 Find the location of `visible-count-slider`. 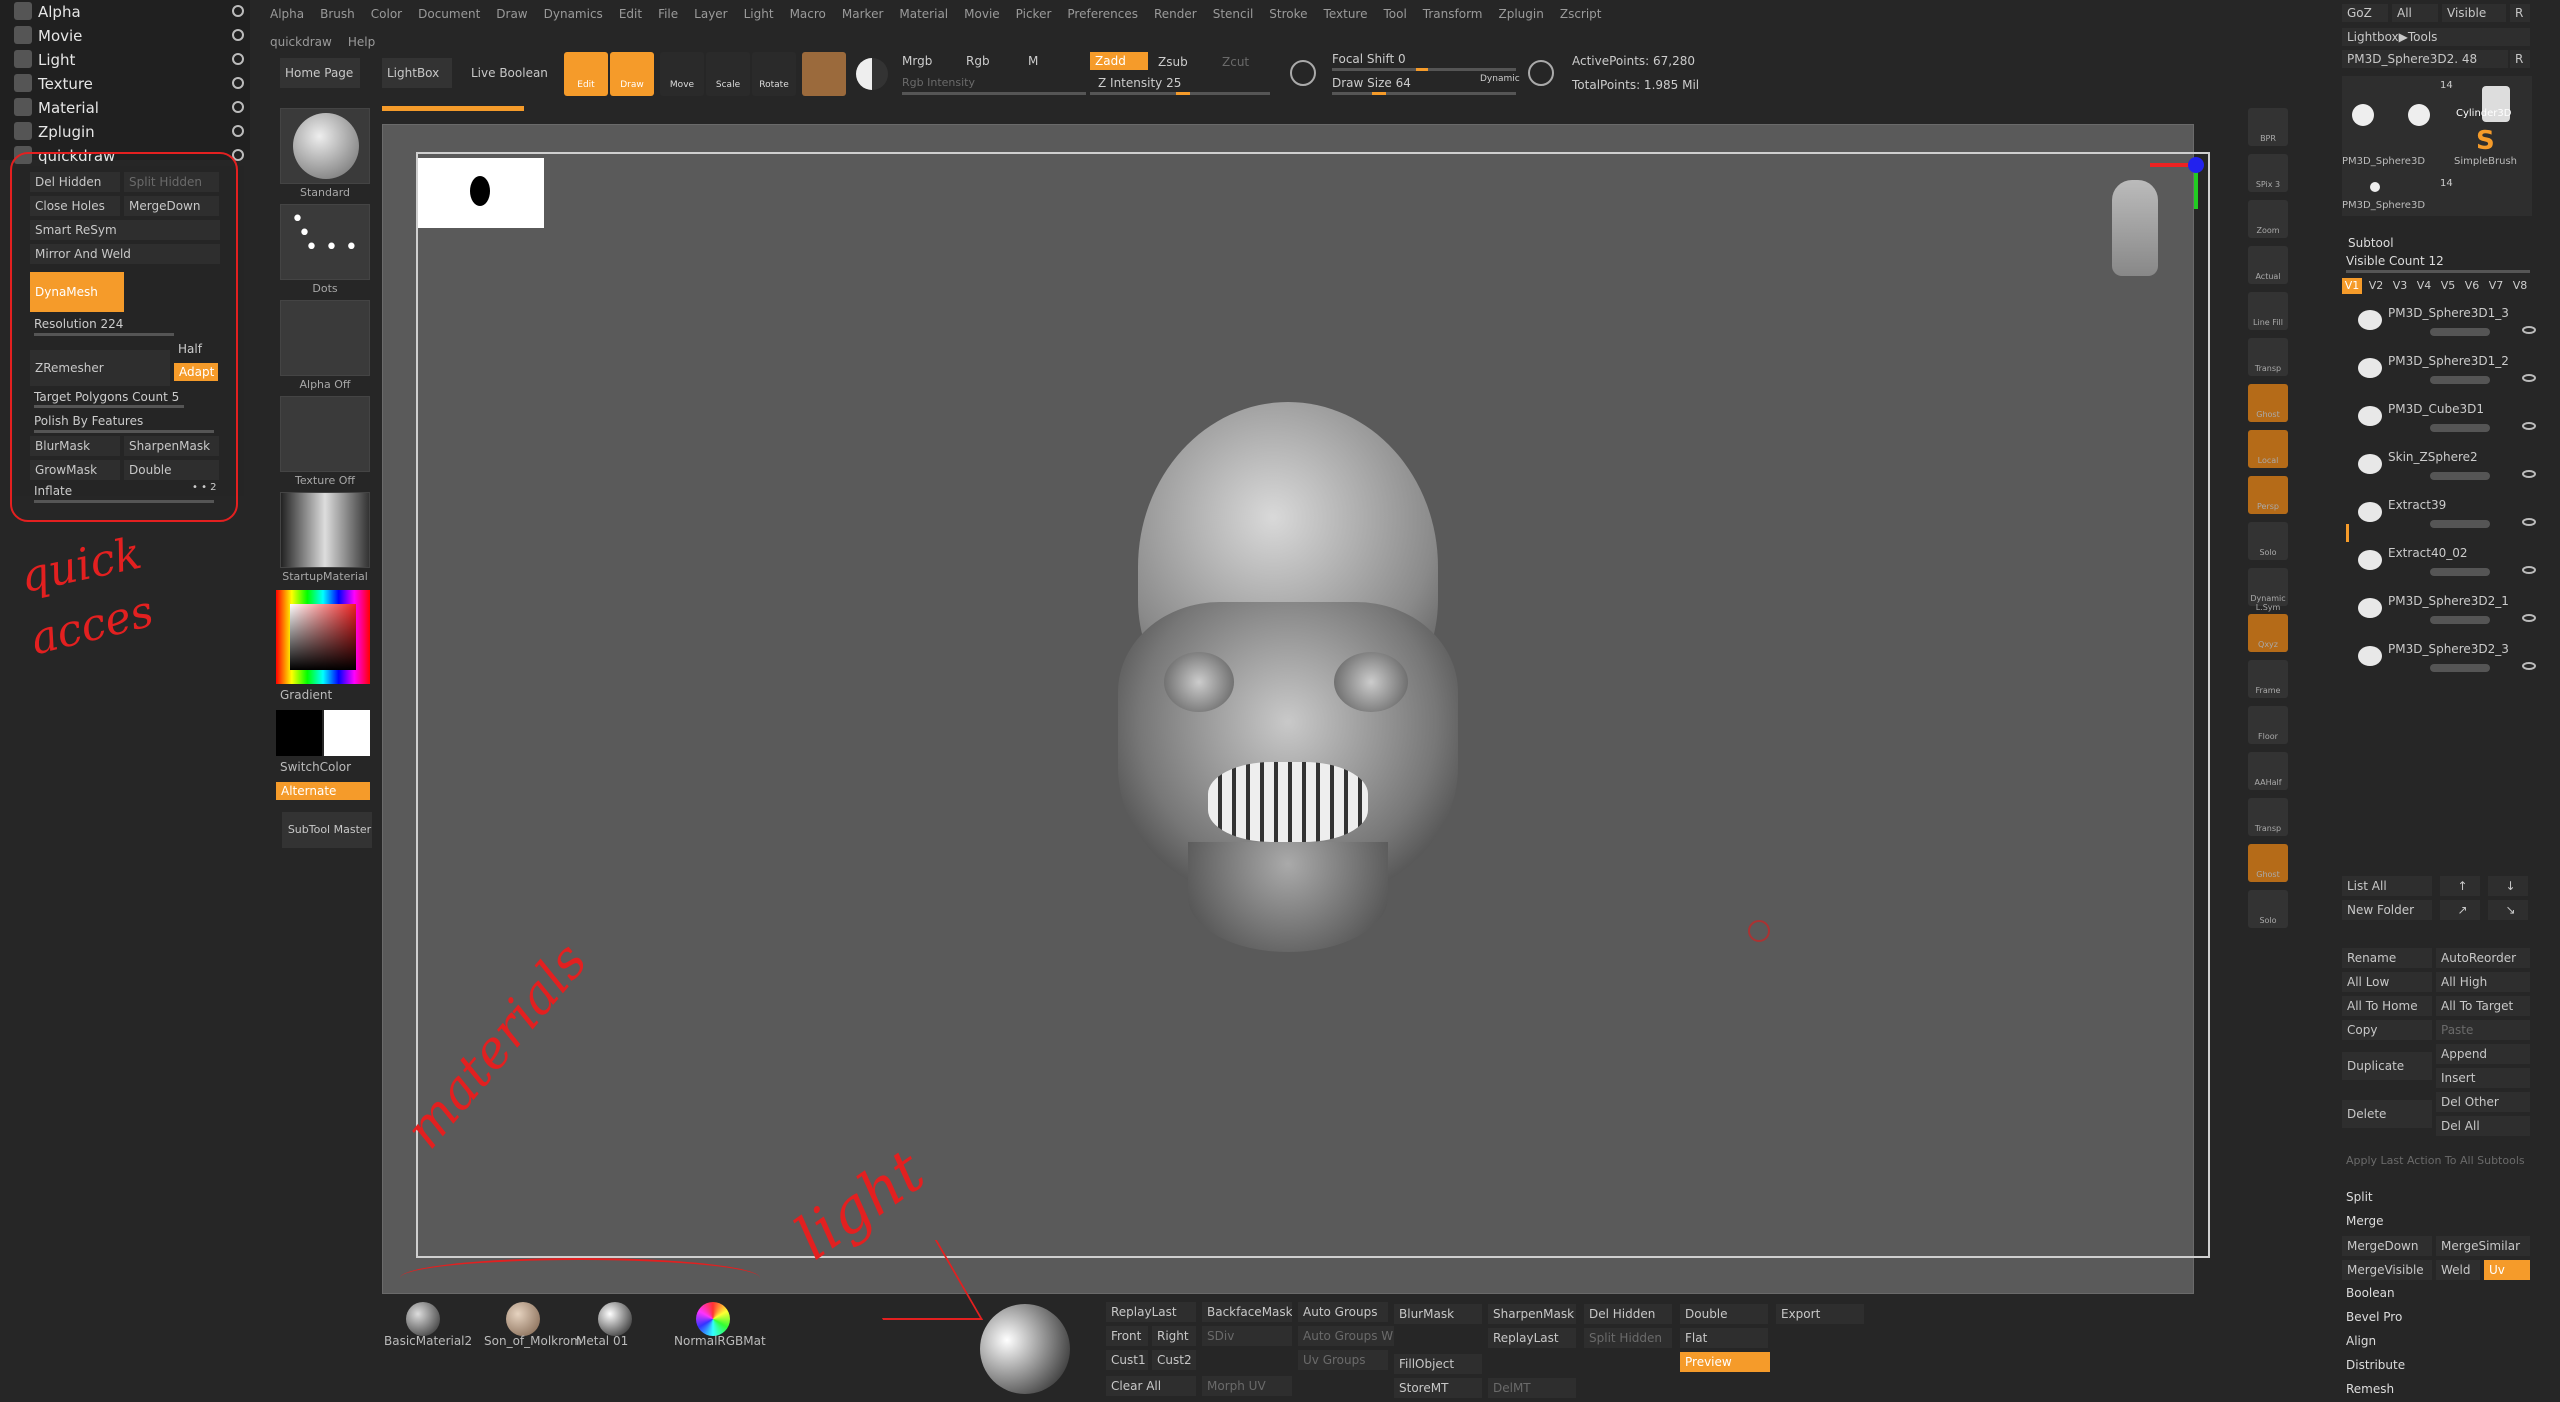

visible-count-slider is located at coordinates (2438, 271).